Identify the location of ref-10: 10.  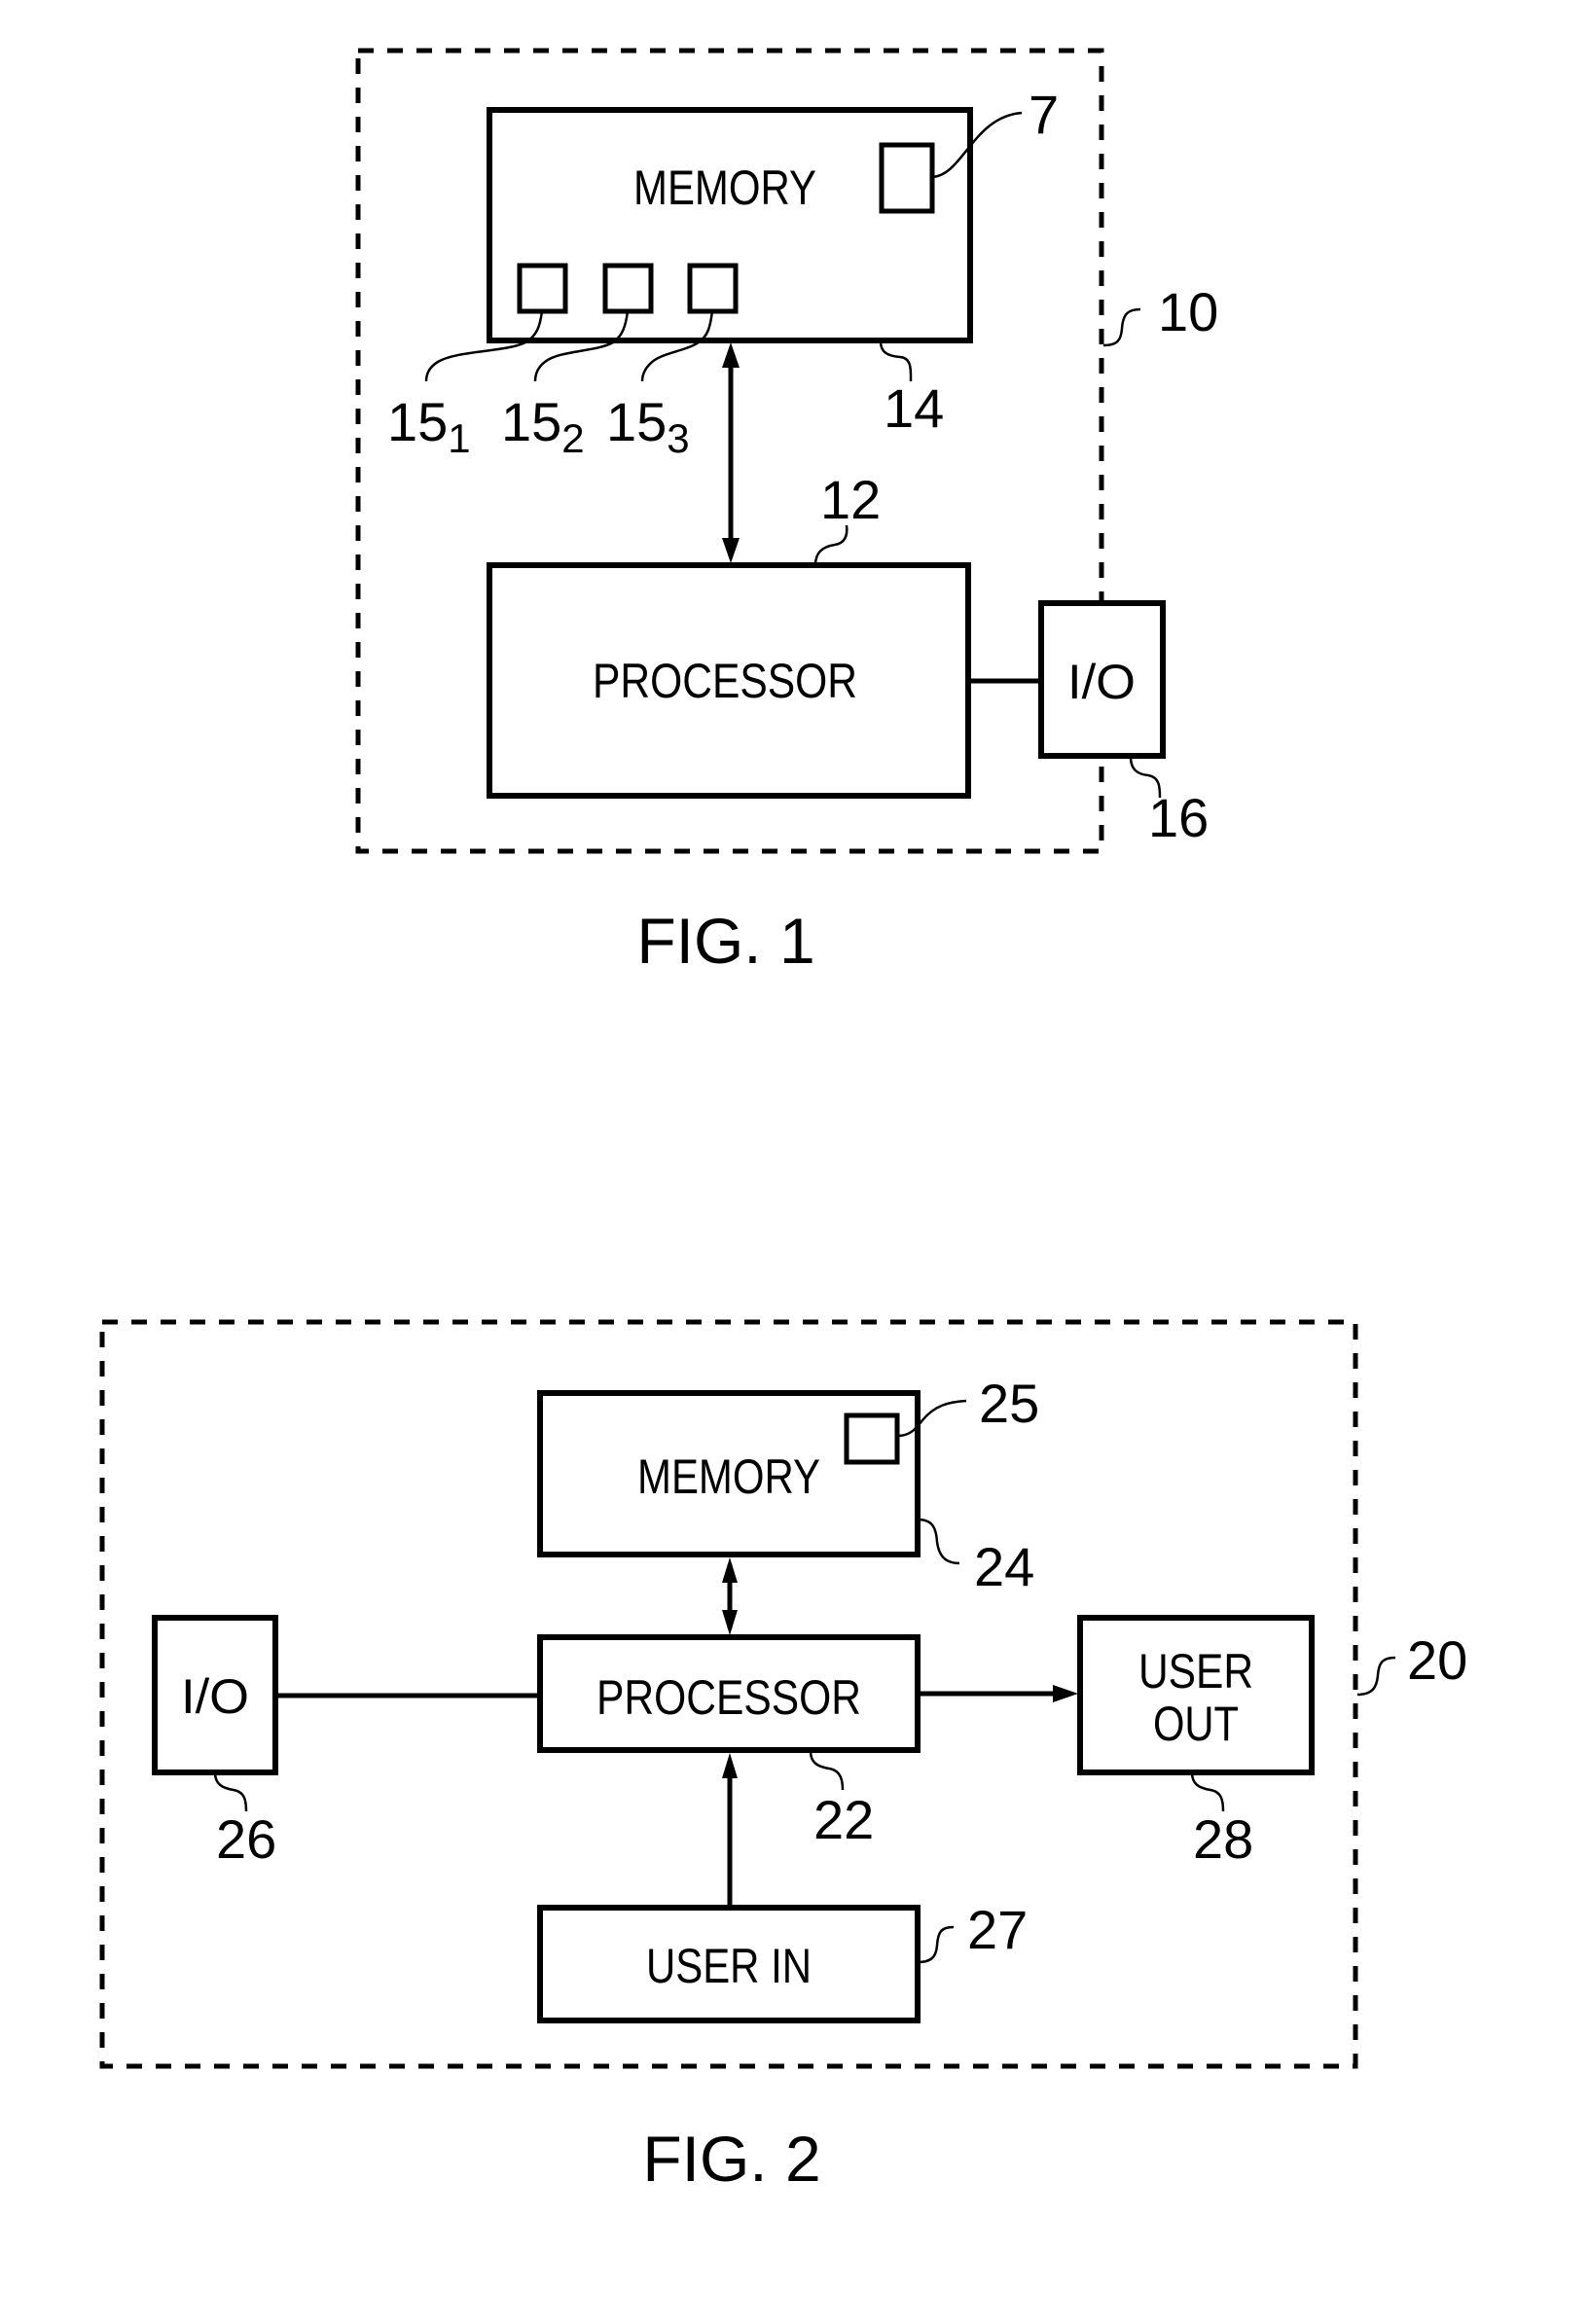
(1188, 311).